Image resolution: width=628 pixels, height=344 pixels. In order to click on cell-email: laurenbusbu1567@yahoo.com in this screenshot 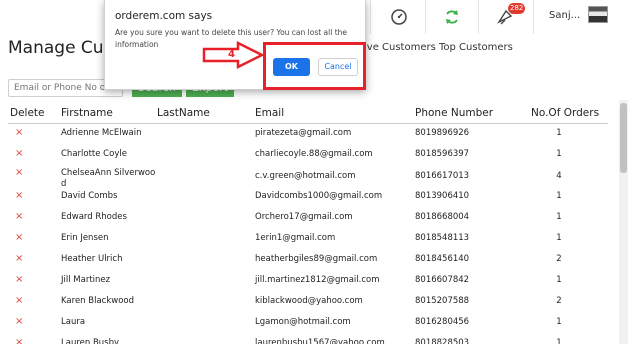, I will do `click(320, 341)`.